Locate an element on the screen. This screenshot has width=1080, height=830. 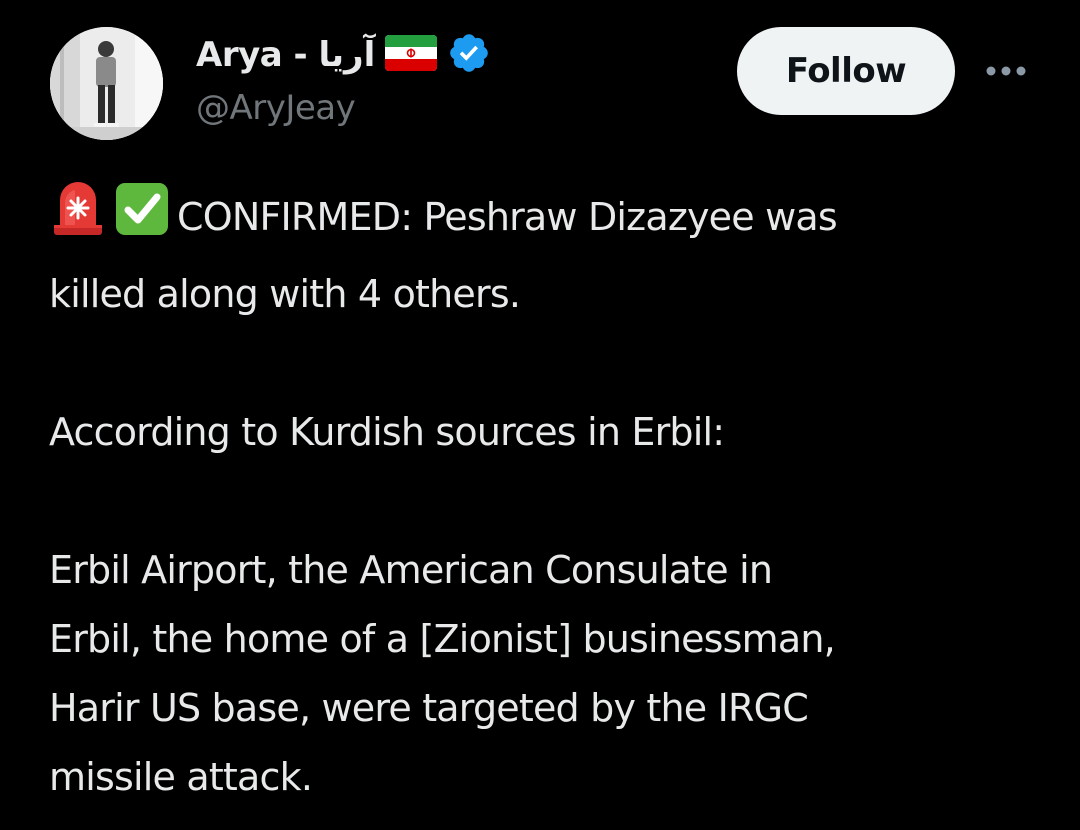
check-mark-emoji is located at coordinates (142, 220).